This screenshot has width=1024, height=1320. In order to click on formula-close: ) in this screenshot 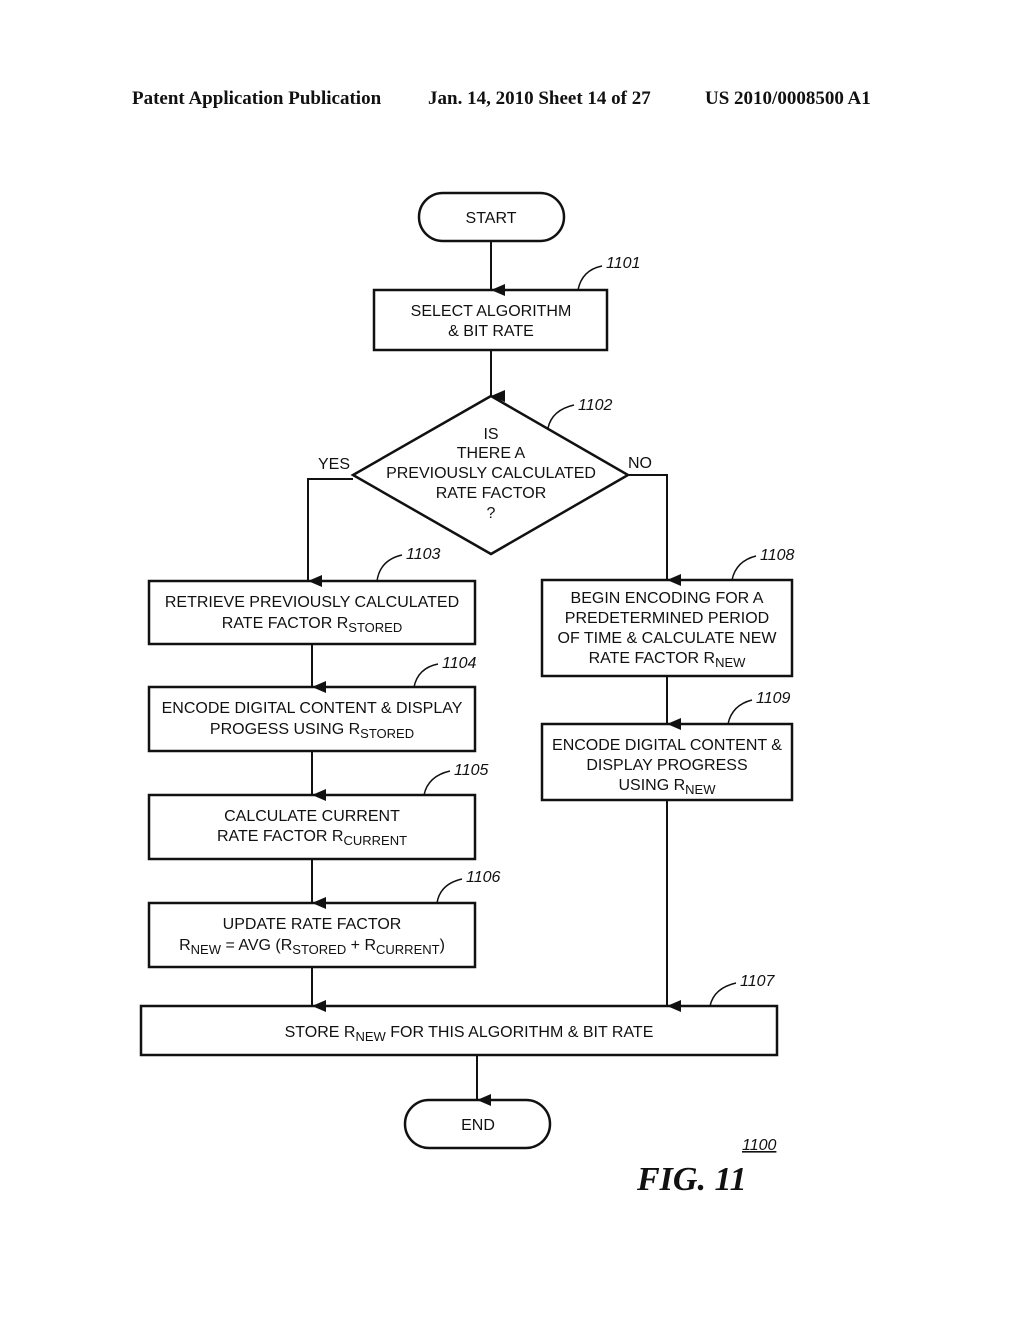, I will do `click(442, 945)`.